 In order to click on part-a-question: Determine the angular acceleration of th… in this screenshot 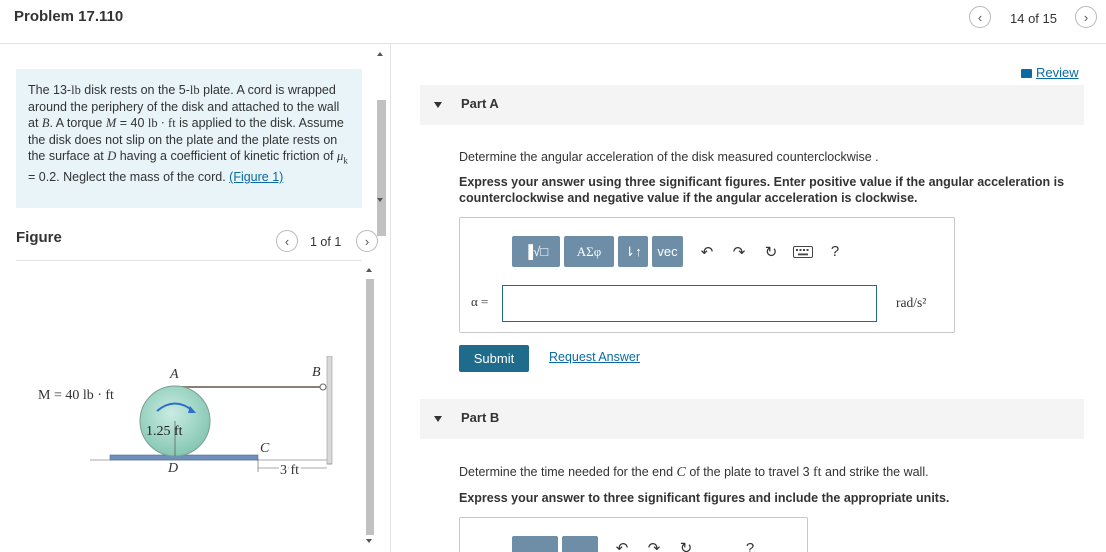, I will do `click(669, 157)`.